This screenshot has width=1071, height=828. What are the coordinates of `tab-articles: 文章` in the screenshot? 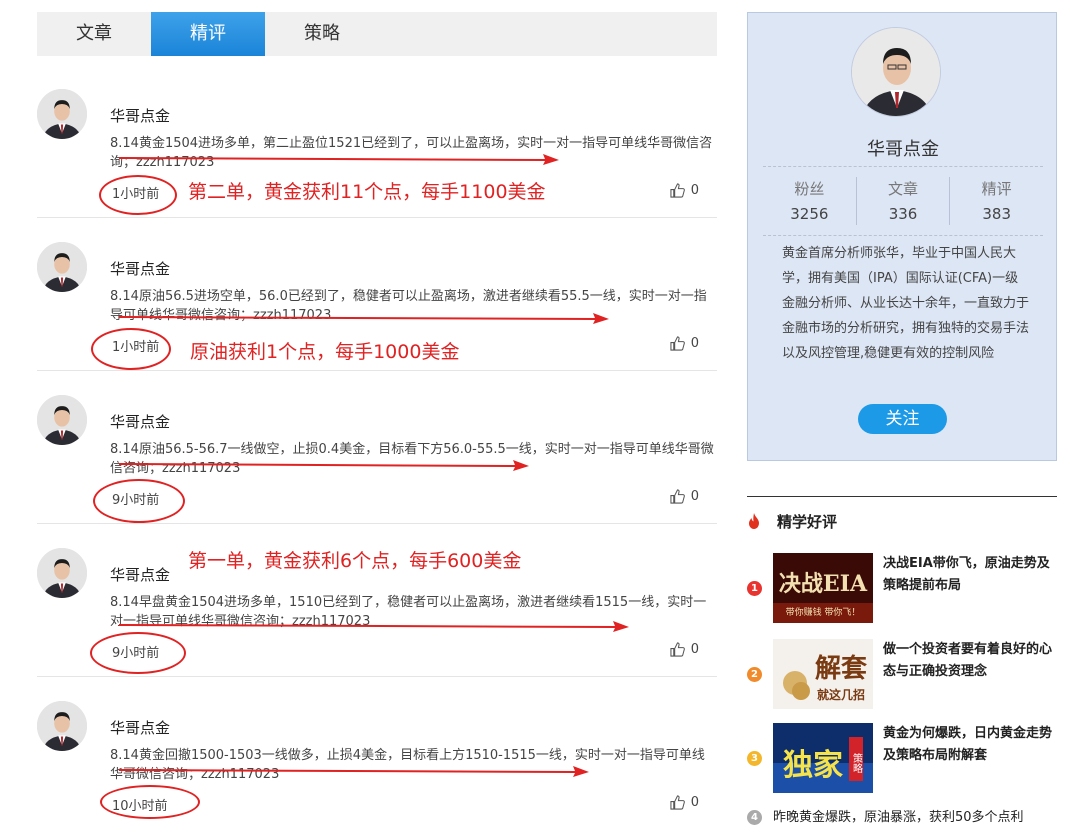 It's located at (94, 34).